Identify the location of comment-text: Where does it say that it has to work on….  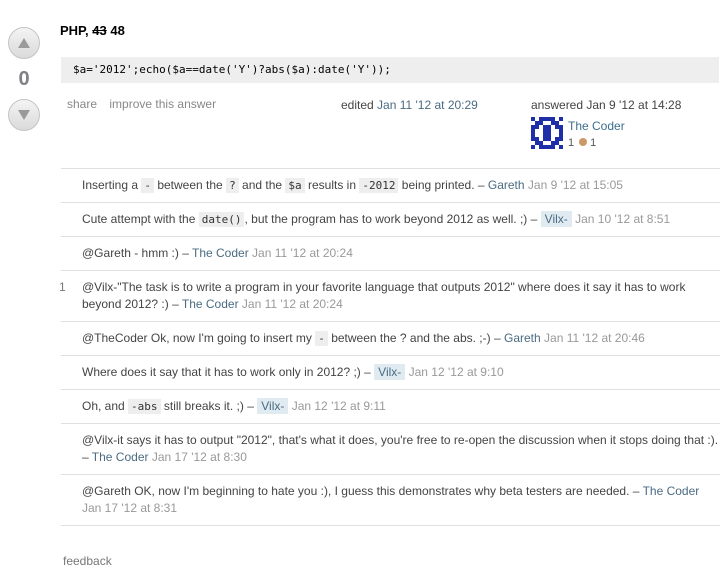
(390, 372).